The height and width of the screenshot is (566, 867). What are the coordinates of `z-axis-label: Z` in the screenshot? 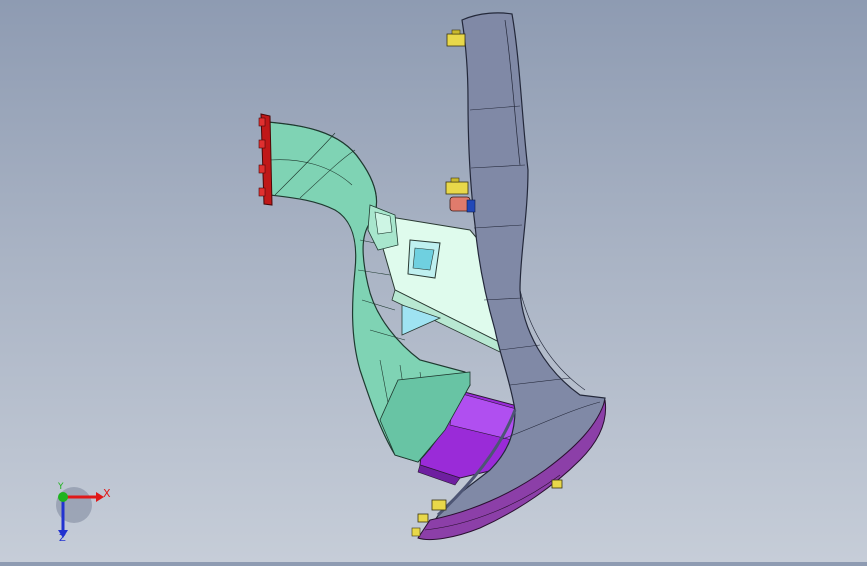 It's located at (62, 538).